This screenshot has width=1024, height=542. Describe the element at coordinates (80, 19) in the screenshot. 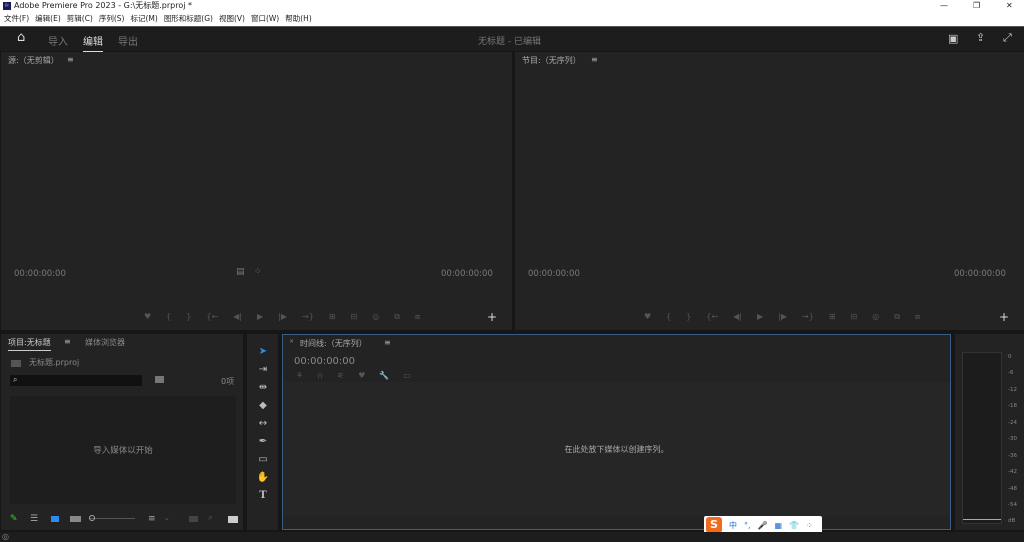

I see `menu-clip: 剪辑(C)` at that location.